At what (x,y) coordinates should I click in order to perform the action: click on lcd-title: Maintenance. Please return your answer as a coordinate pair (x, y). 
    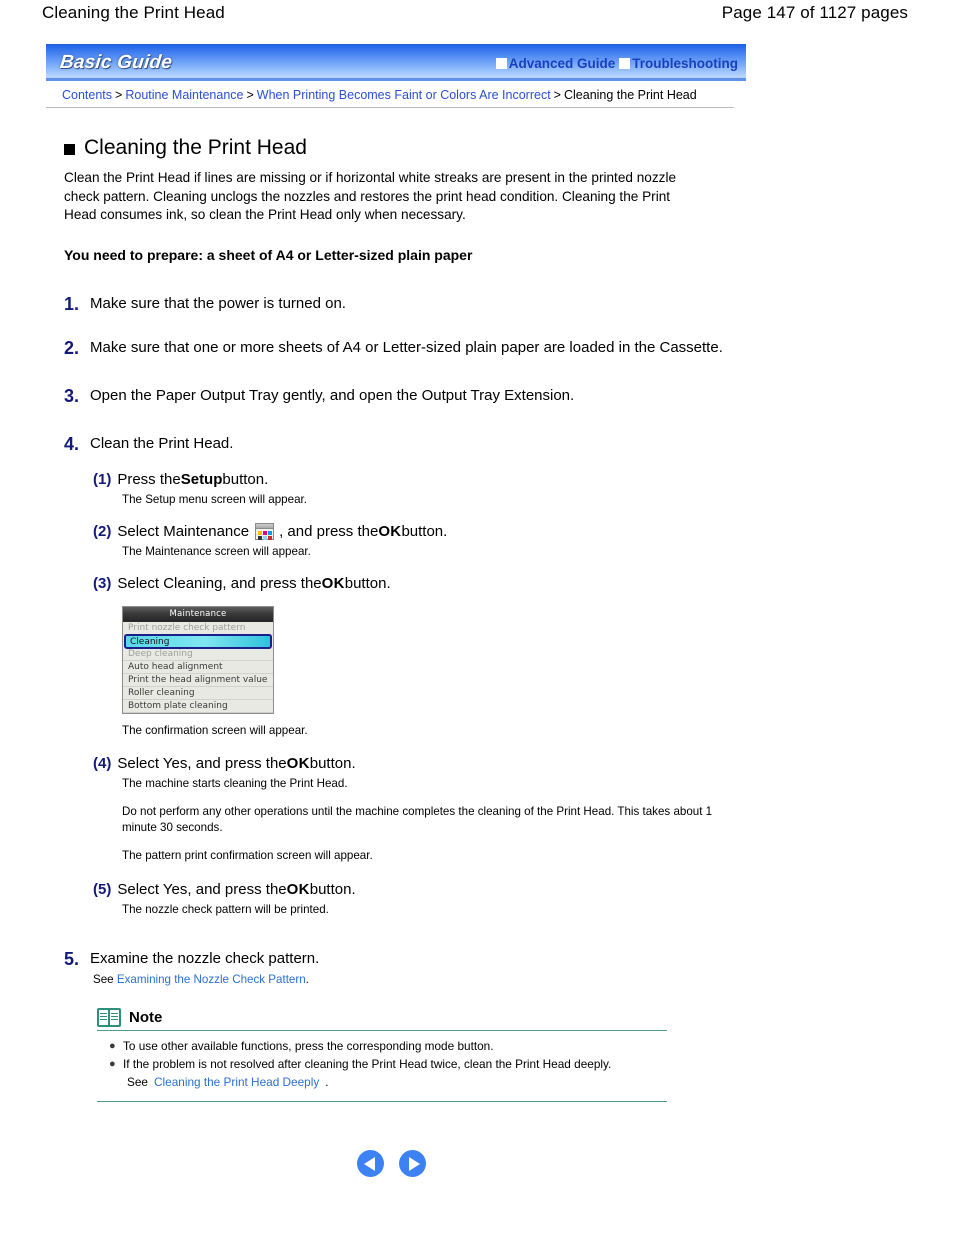
    Looking at the image, I should click on (198, 614).